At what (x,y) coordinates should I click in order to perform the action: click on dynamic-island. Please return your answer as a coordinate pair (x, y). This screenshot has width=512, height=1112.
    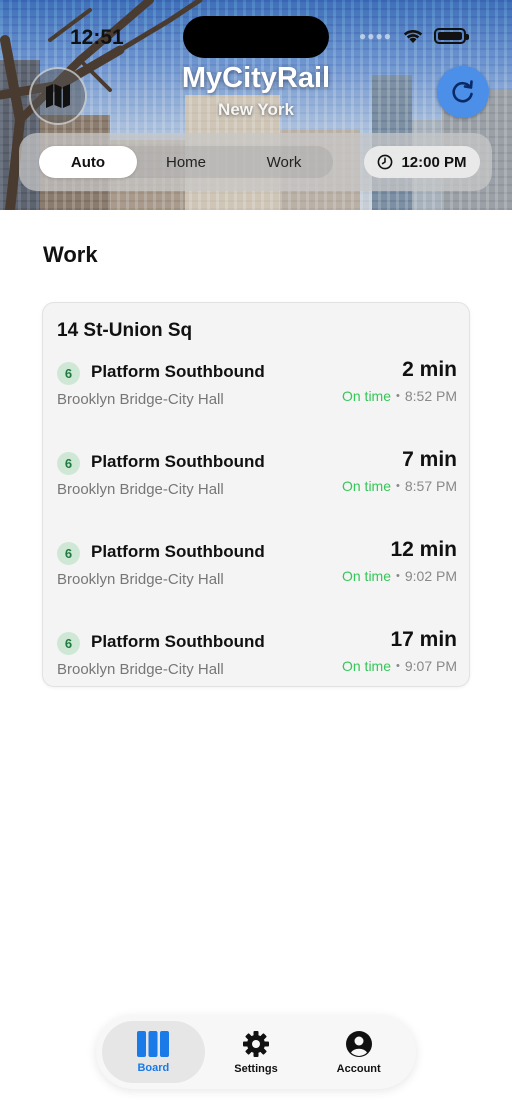
    Looking at the image, I should click on (256, 37).